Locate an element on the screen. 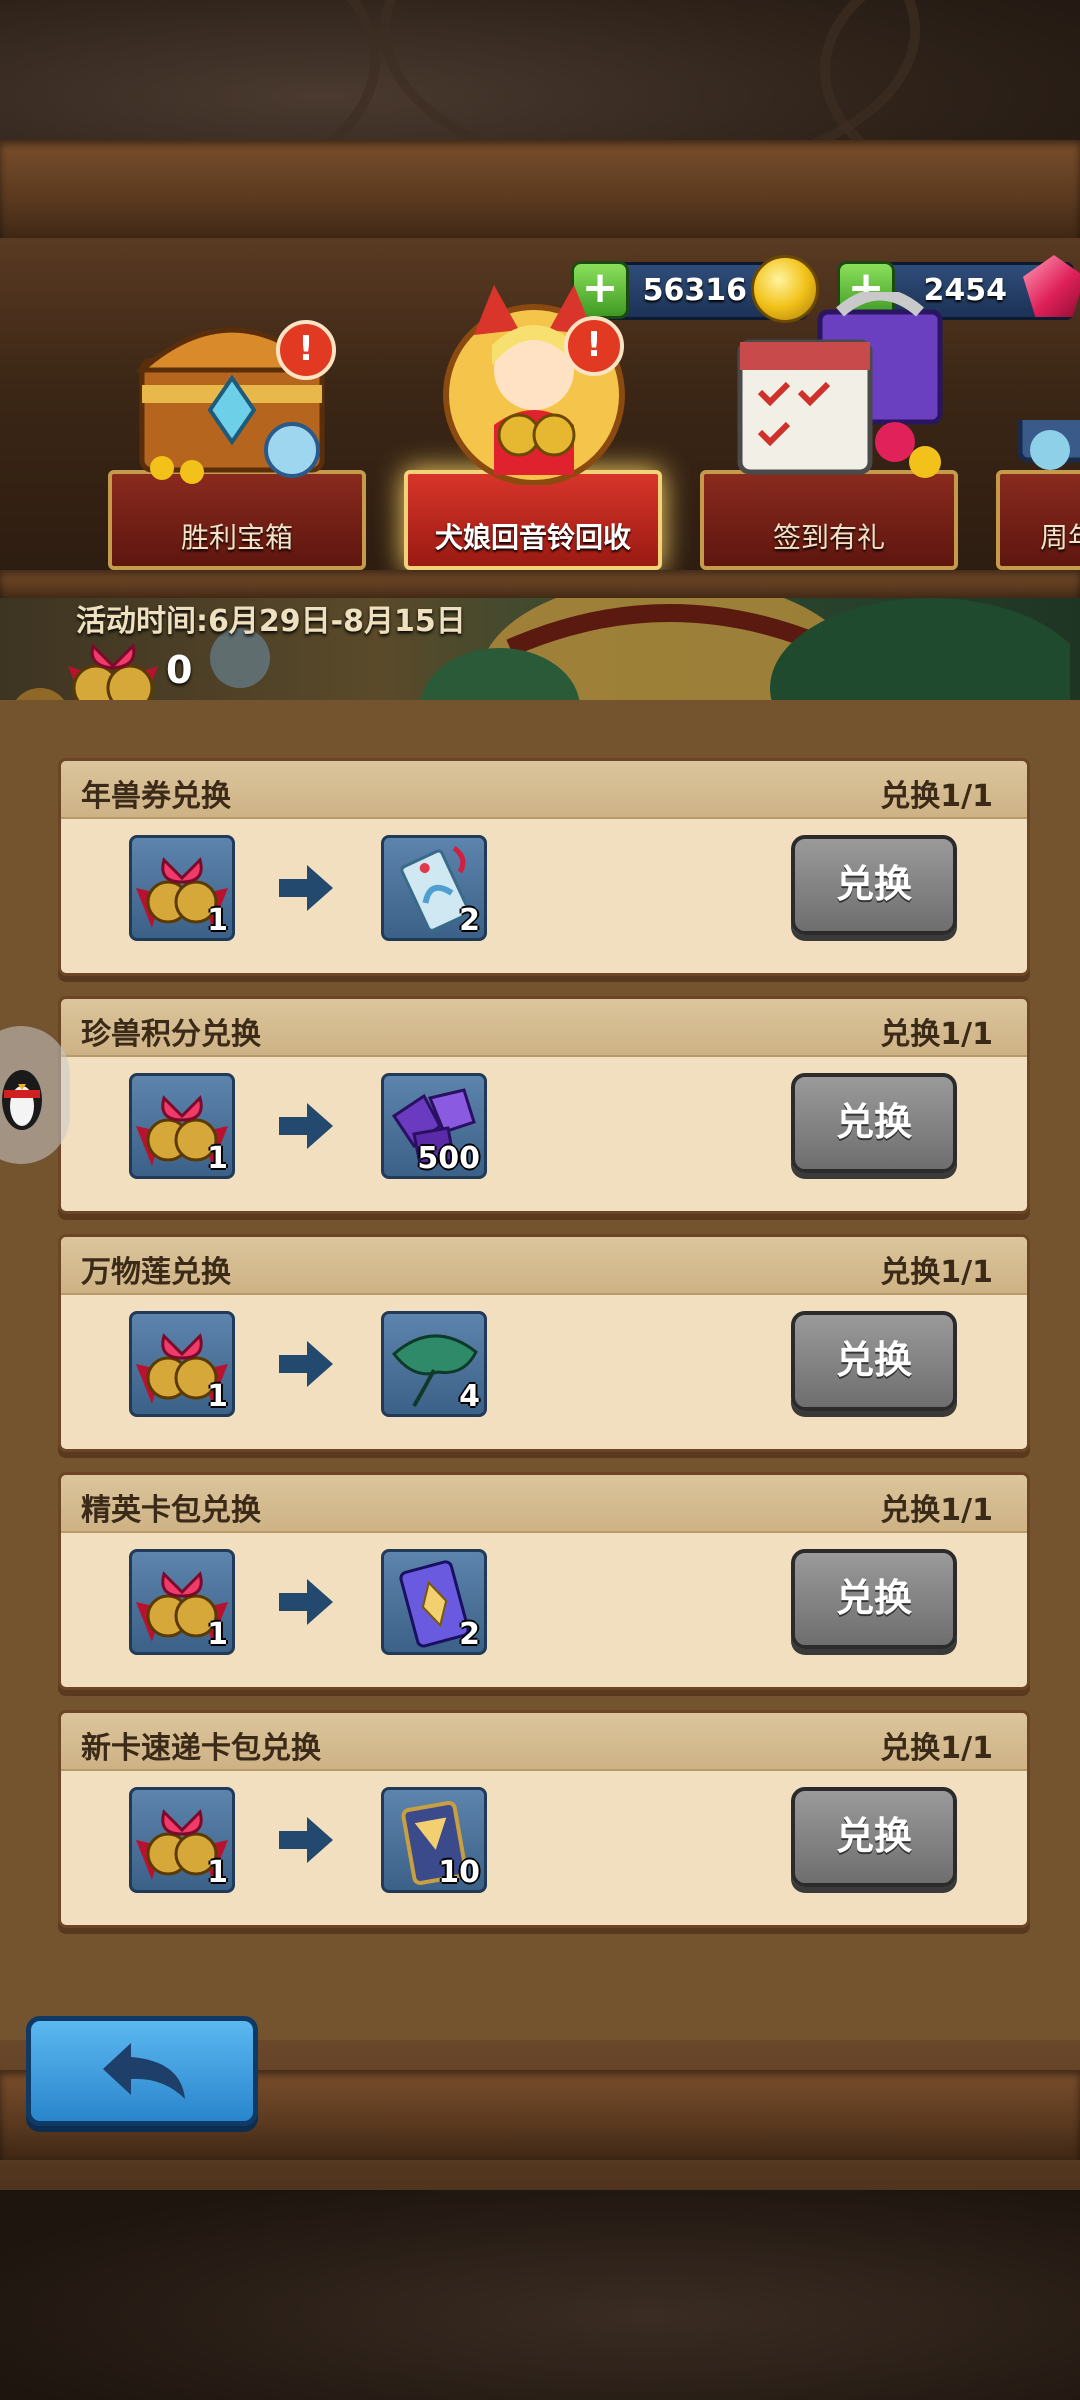 The height and width of the screenshot is (2400, 1080). bell-count: 0 is located at coordinates (179, 670).